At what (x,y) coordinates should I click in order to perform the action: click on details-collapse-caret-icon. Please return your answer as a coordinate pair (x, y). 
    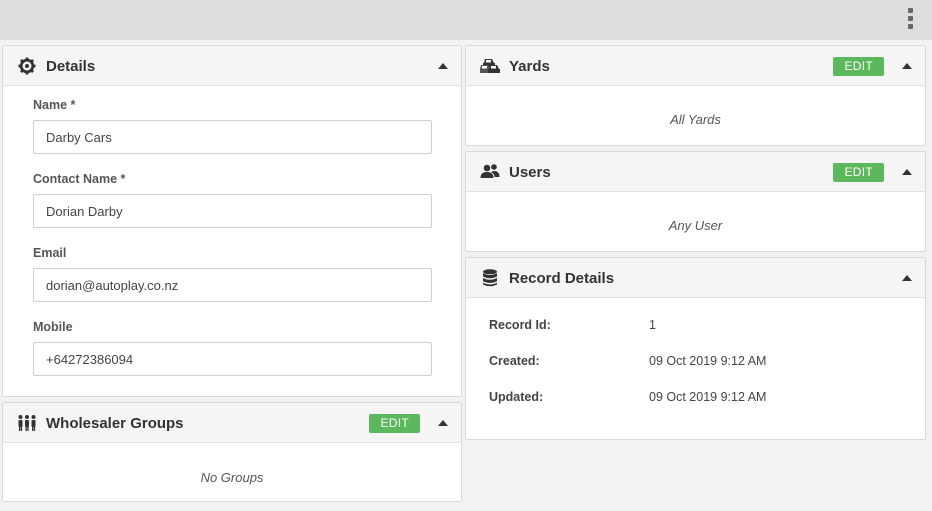
    Looking at the image, I should click on (443, 66).